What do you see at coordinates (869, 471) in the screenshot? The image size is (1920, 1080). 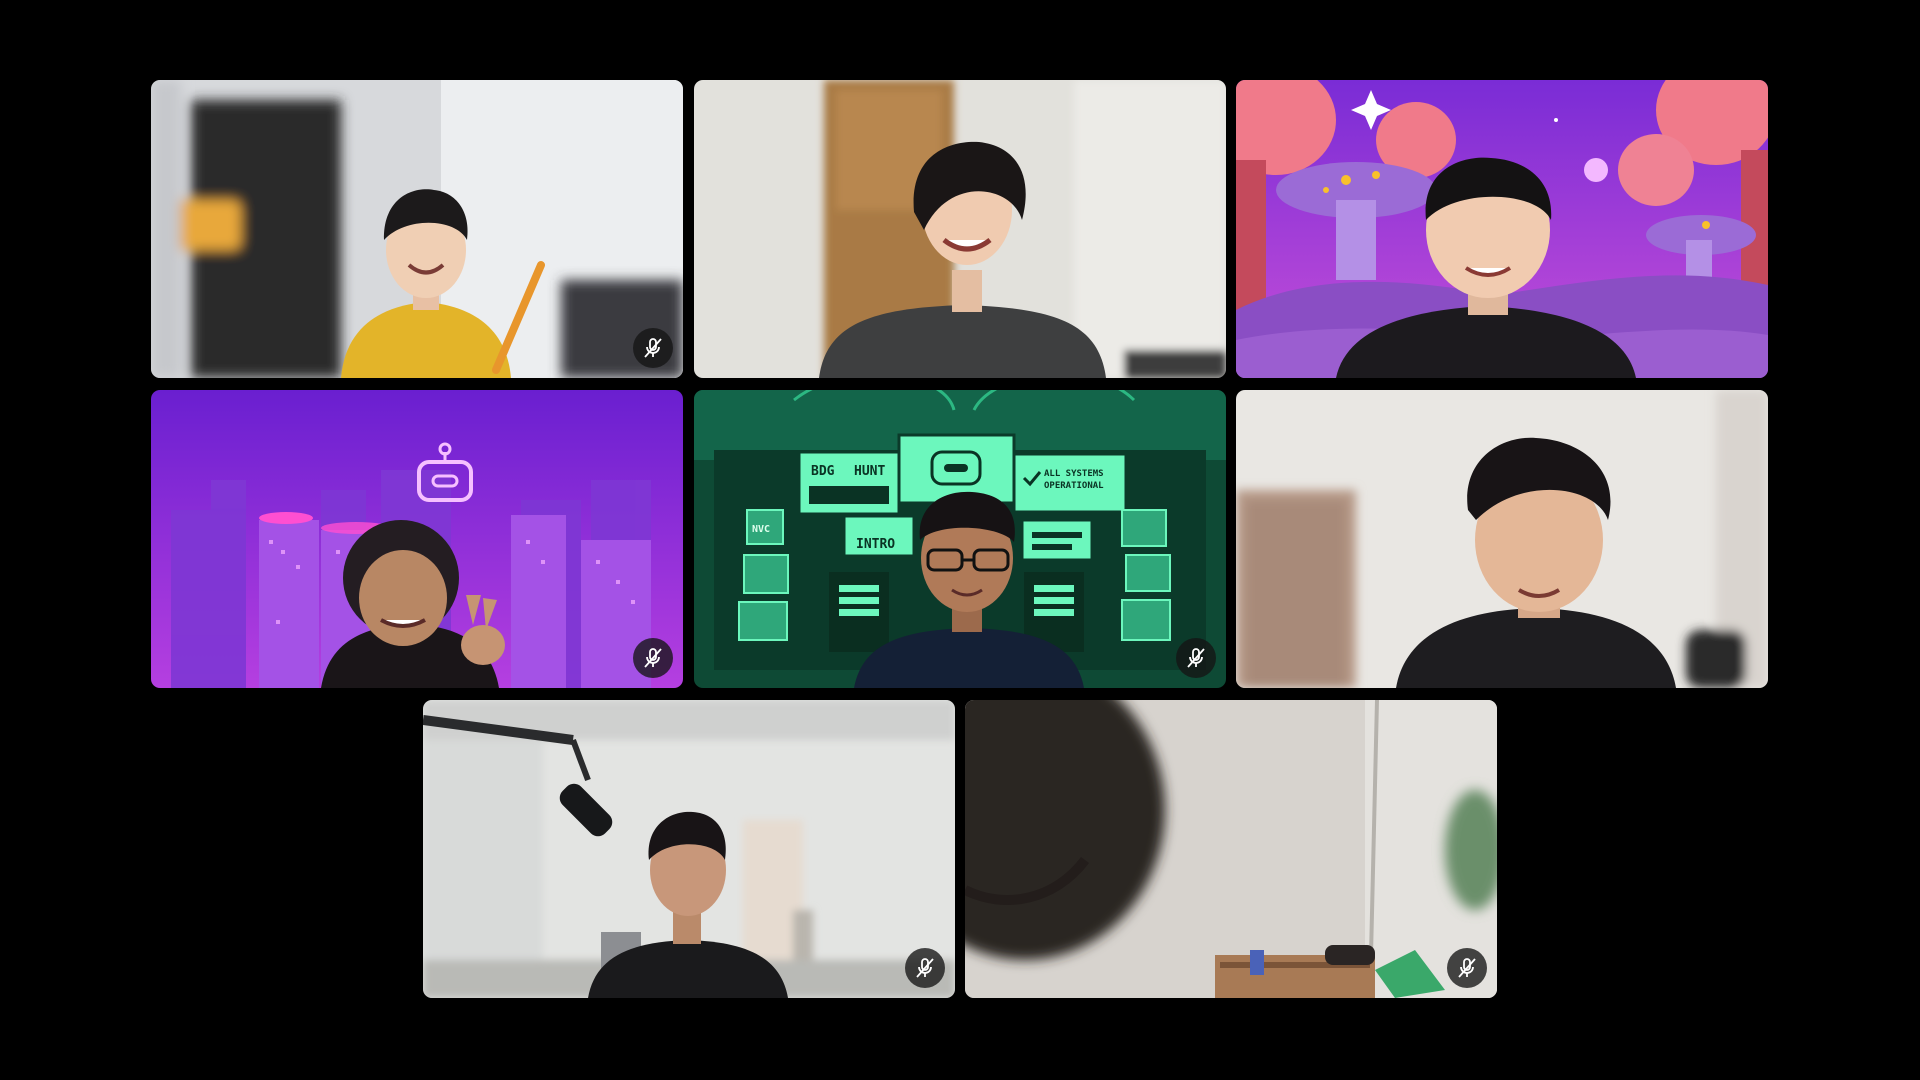 I see `hunt-right-text: HUNT` at bounding box center [869, 471].